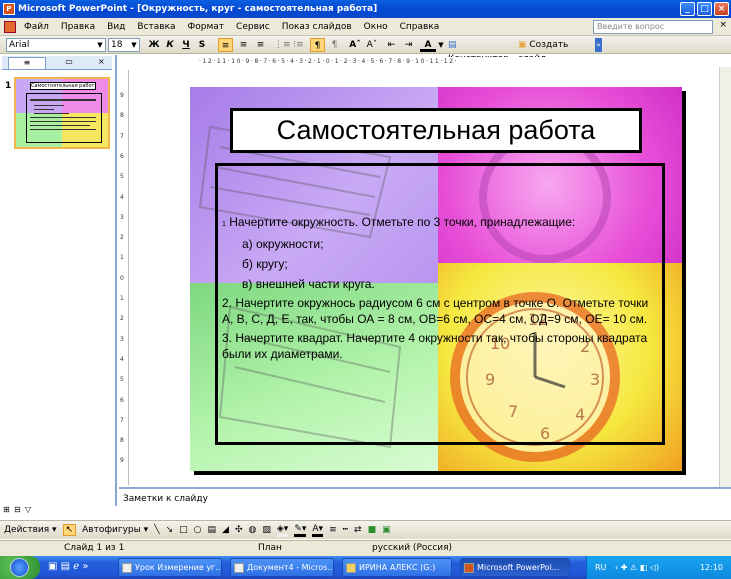 The height and width of the screenshot is (579, 731). I want to click on font-name-select: Arial ▼, so click(56, 45).